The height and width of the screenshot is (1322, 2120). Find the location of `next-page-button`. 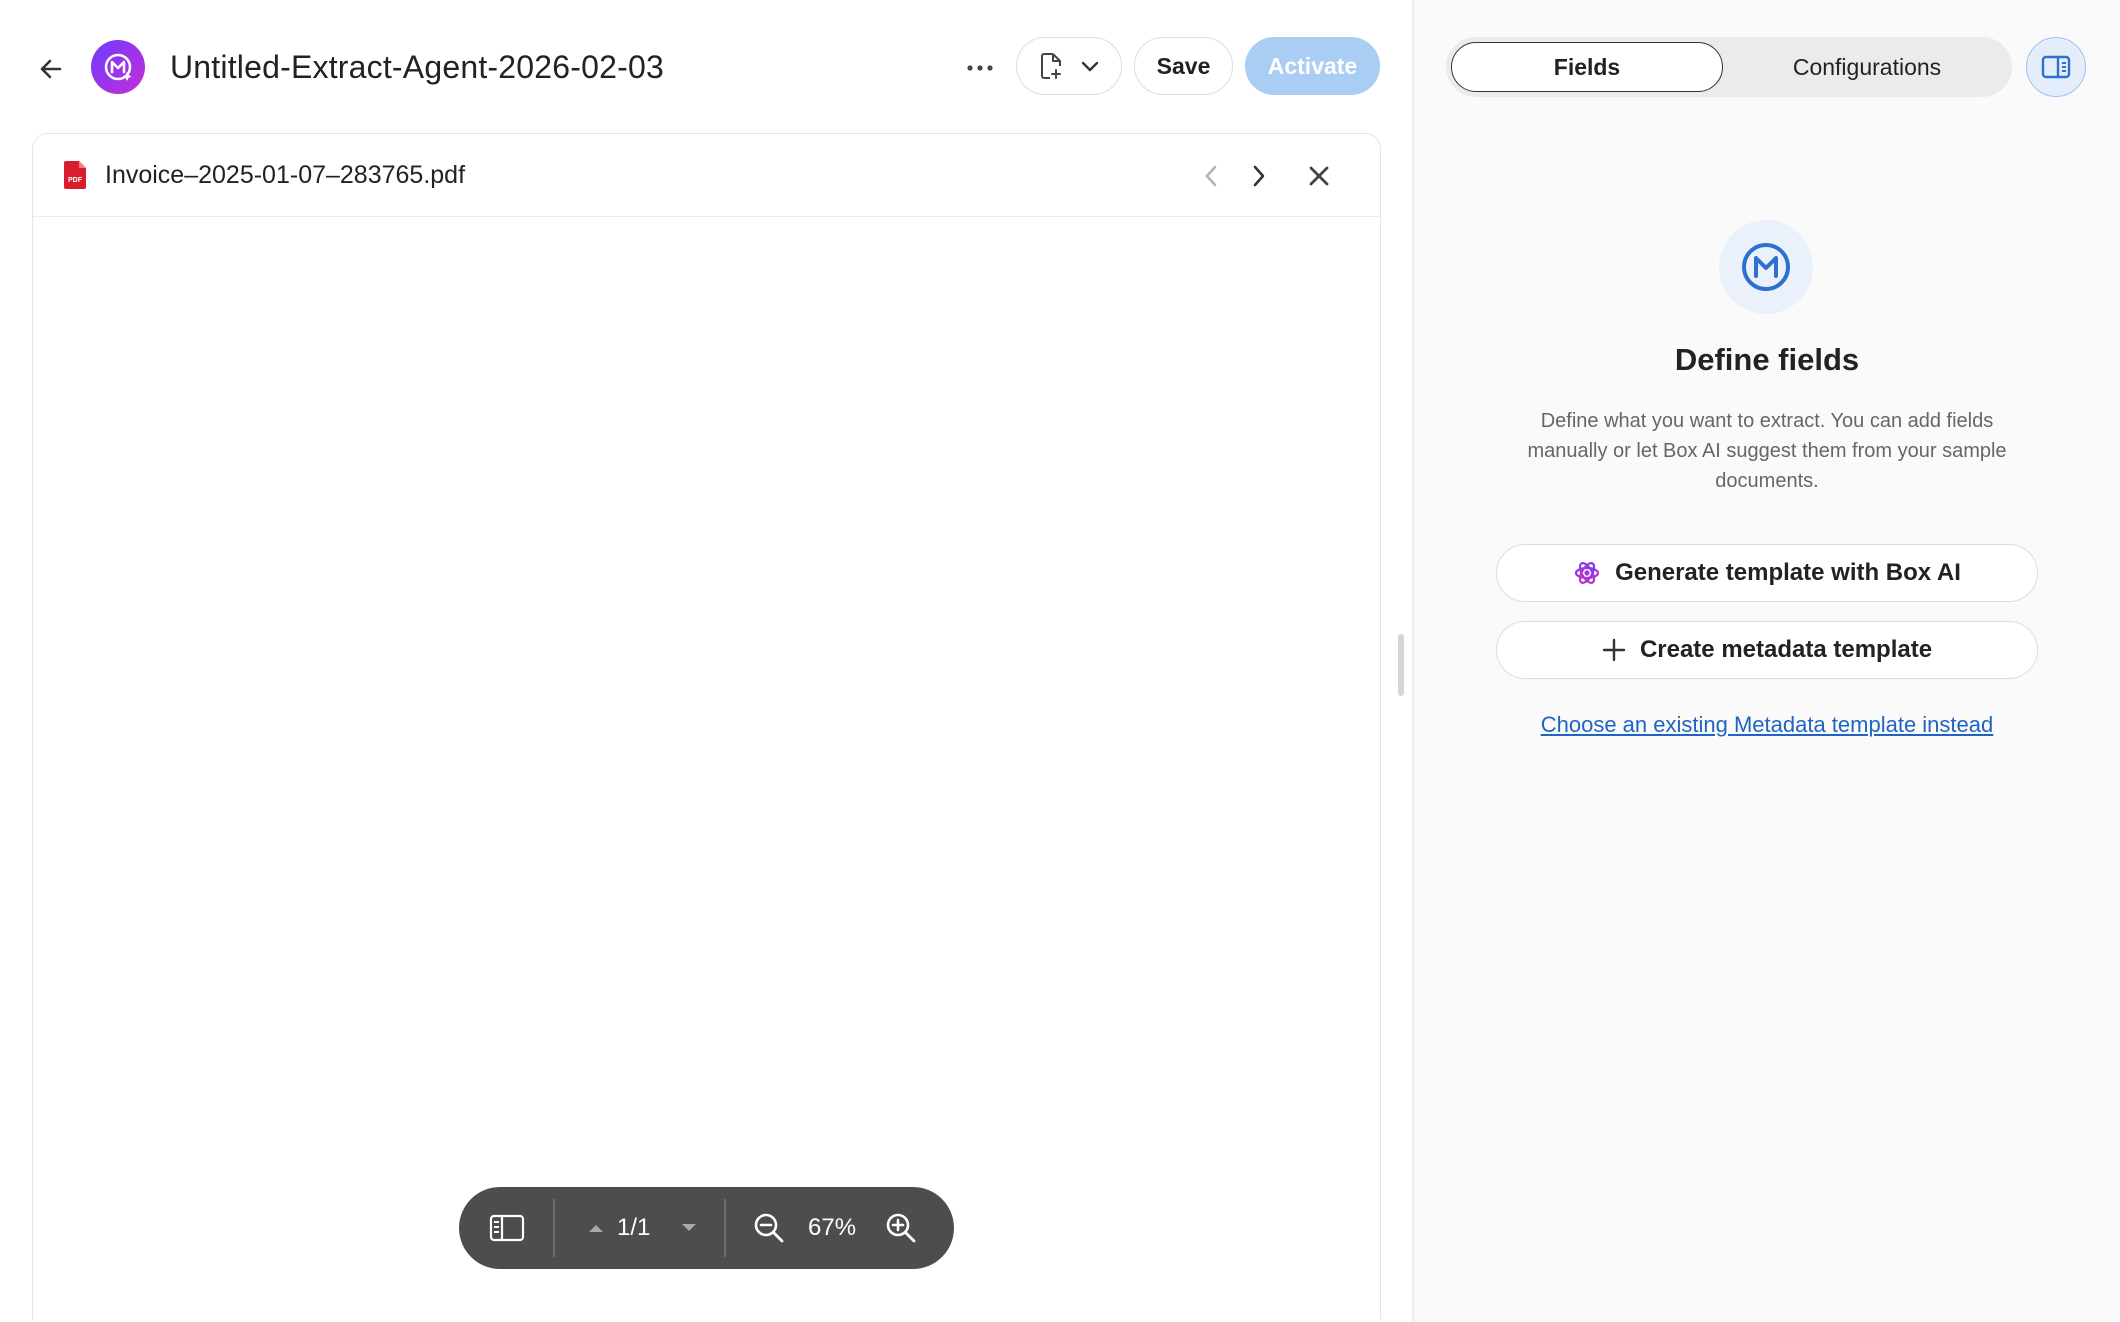

next-page-button is located at coordinates (689, 1228).